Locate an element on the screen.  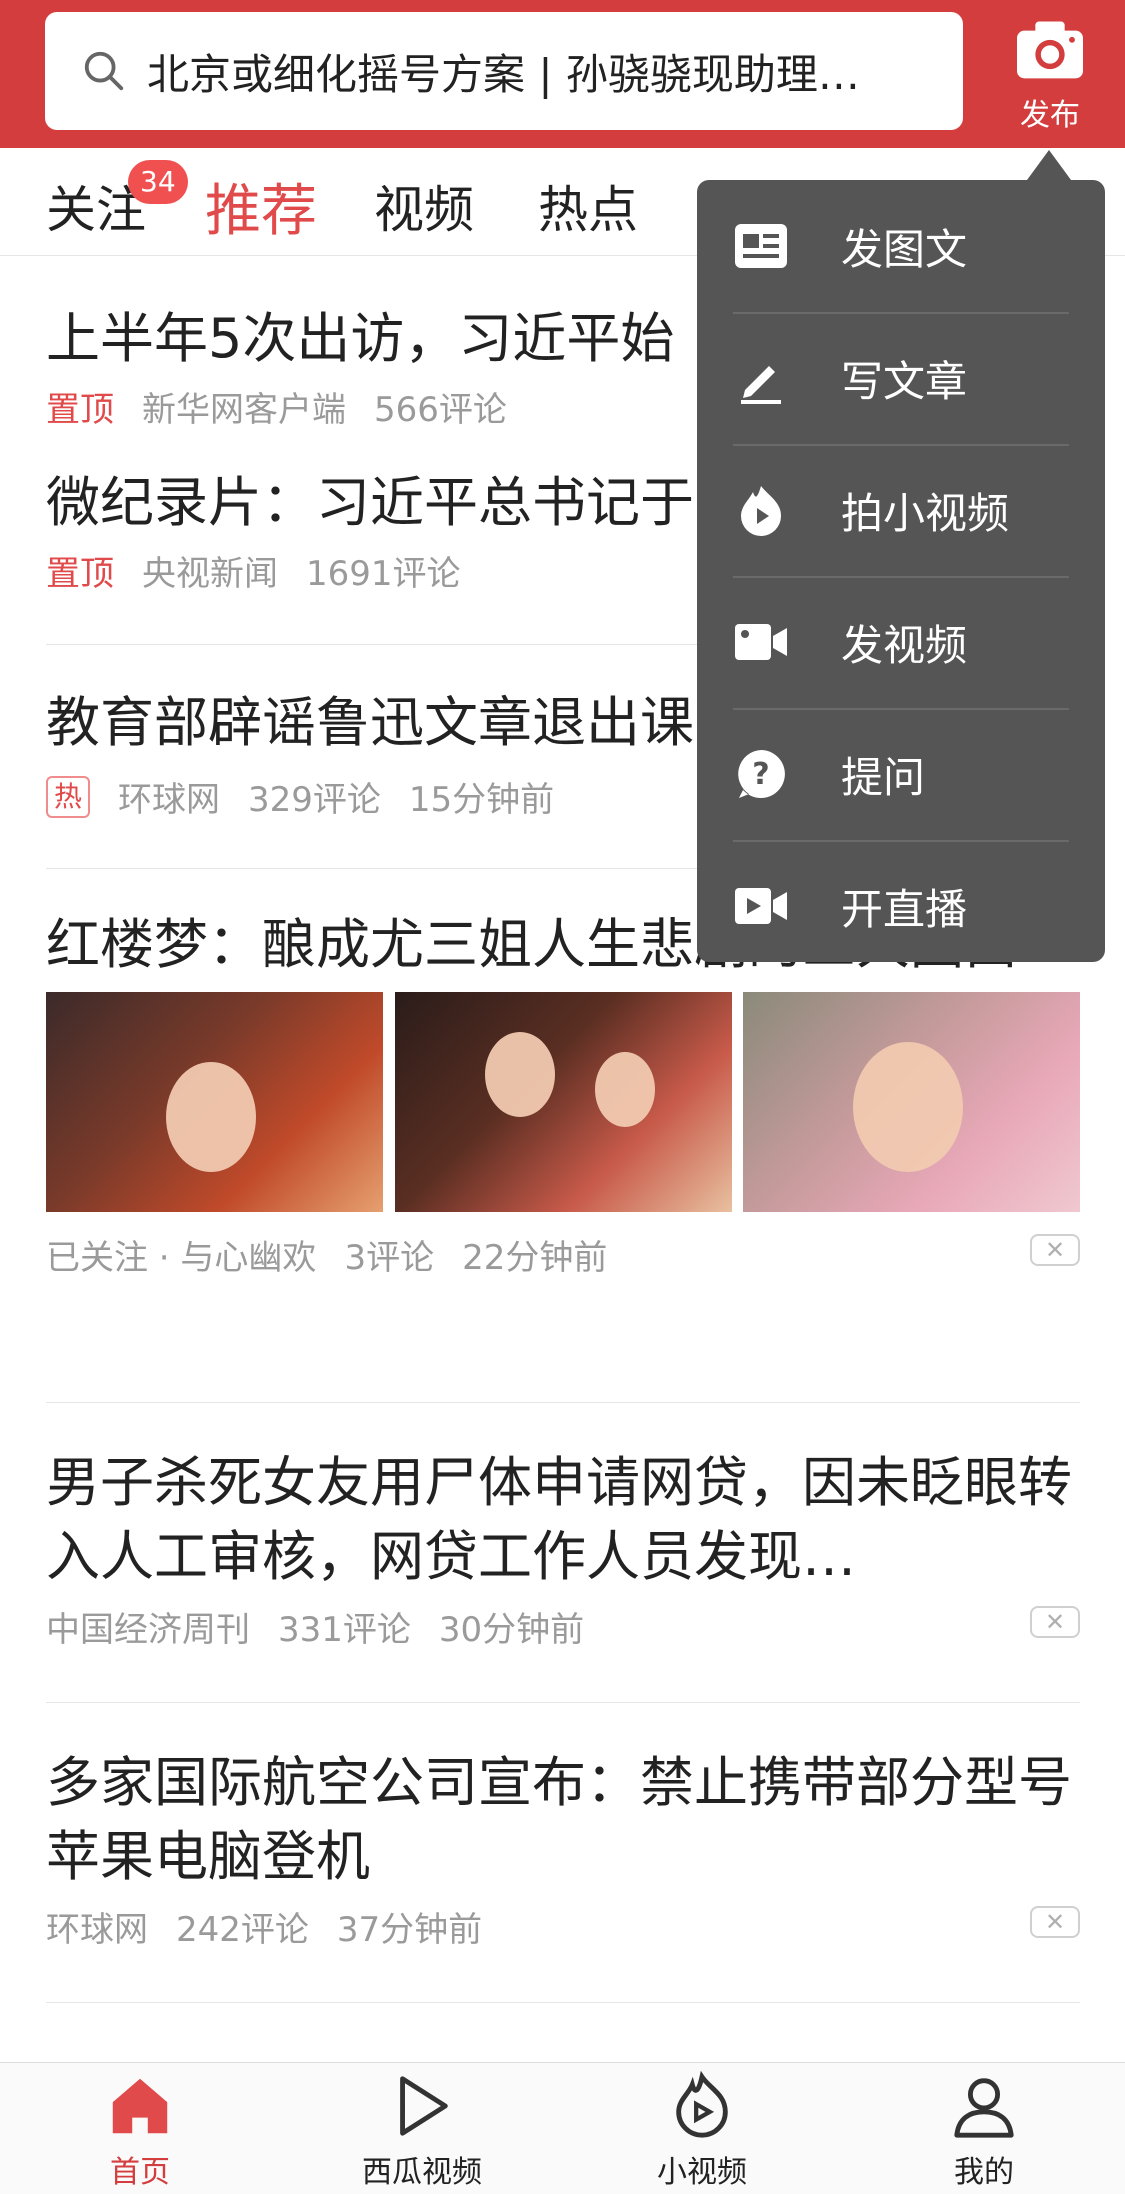
item-meta: 已关注 · 与心幽欢 3评论 22分钟前 ✕ is located at coordinates (563, 1254).